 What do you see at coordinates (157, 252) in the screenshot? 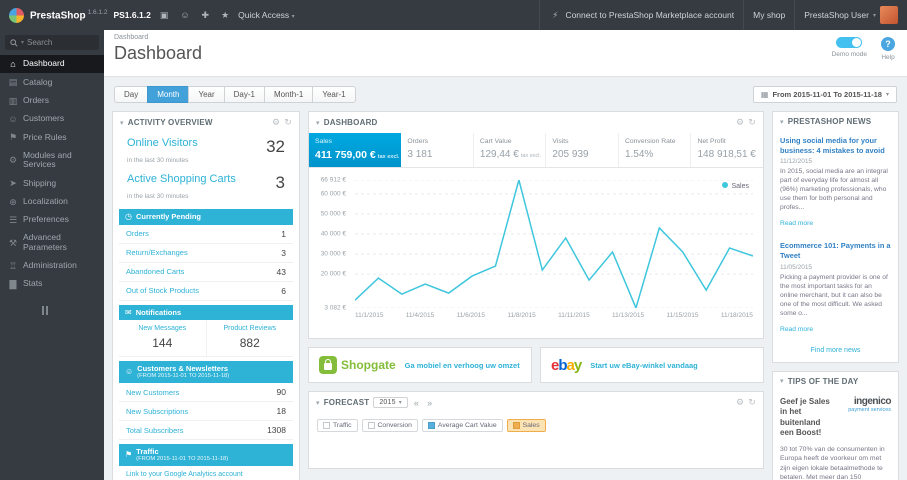
I see `returns-link: Return/Exchanges` at bounding box center [157, 252].